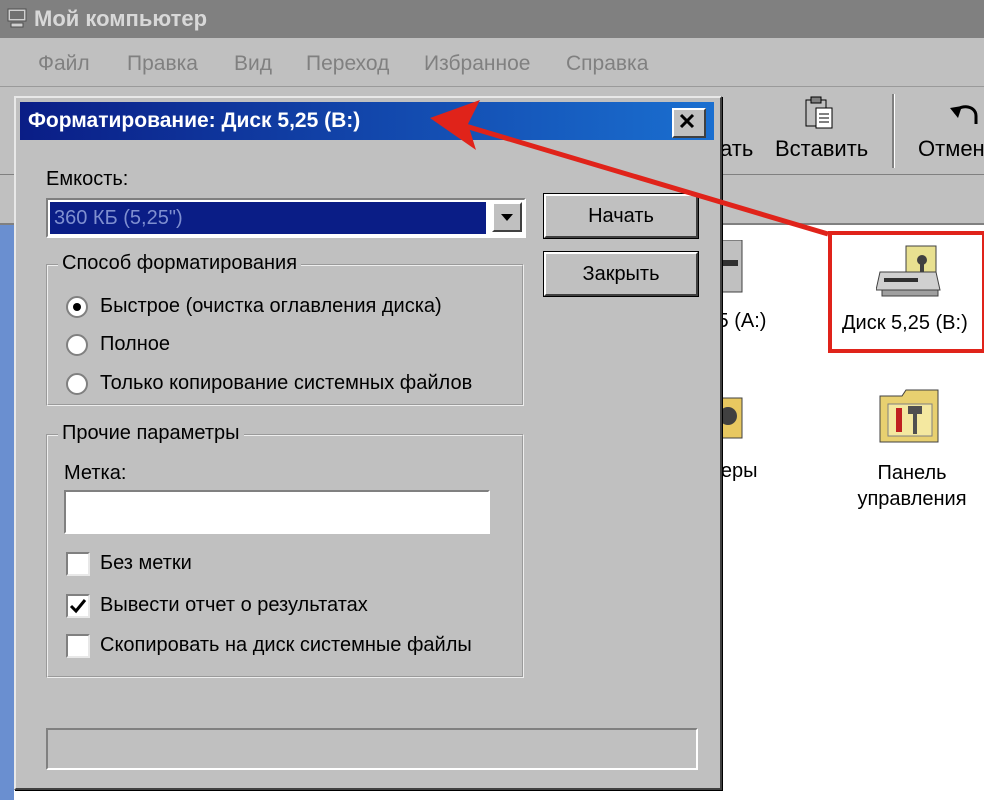 The width and height of the screenshot is (984, 800). I want to click on copy-system-only-label: Только копирование системных файлов, so click(286, 383).